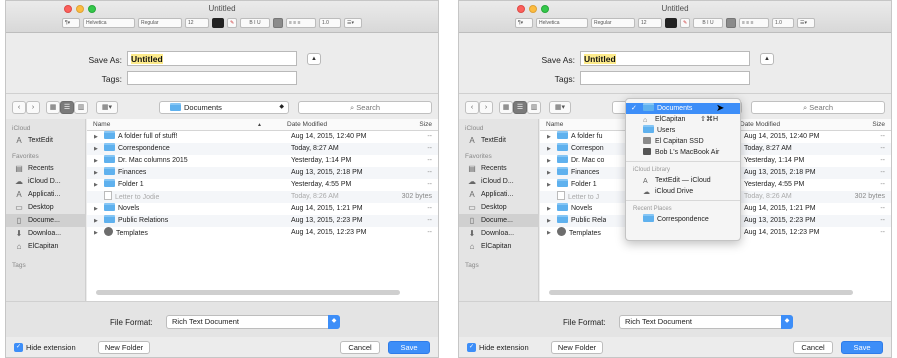  I want to click on horizontal-scrollbar, so click(701, 292).